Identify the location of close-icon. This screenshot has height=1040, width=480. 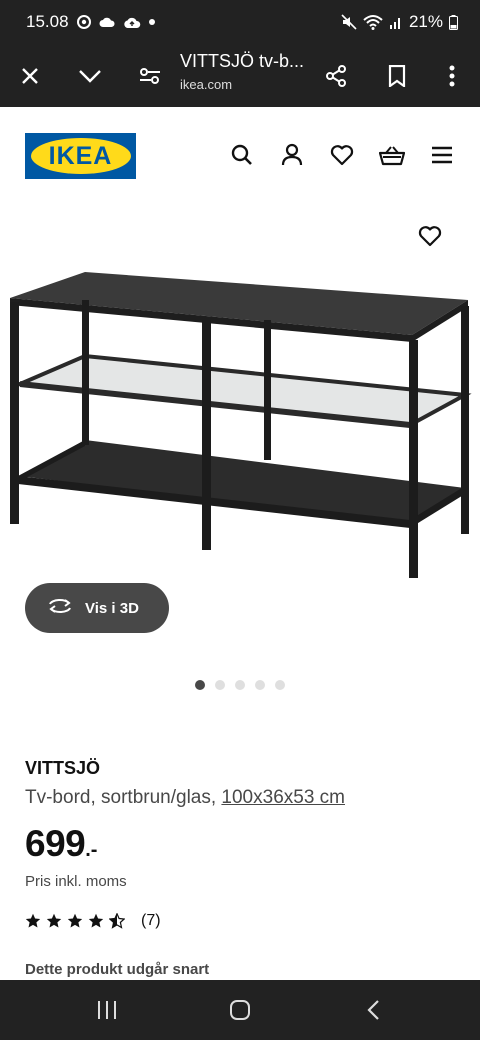
(30, 75).